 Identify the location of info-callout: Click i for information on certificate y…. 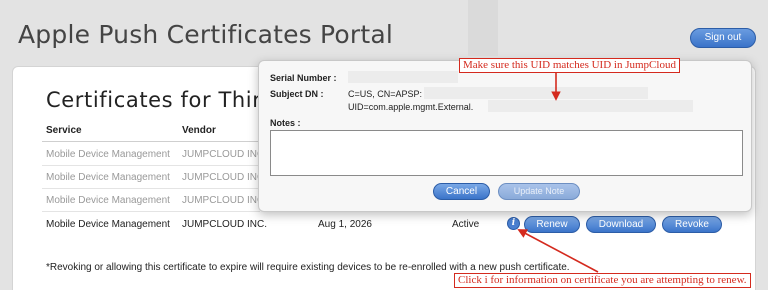
(602, 280).